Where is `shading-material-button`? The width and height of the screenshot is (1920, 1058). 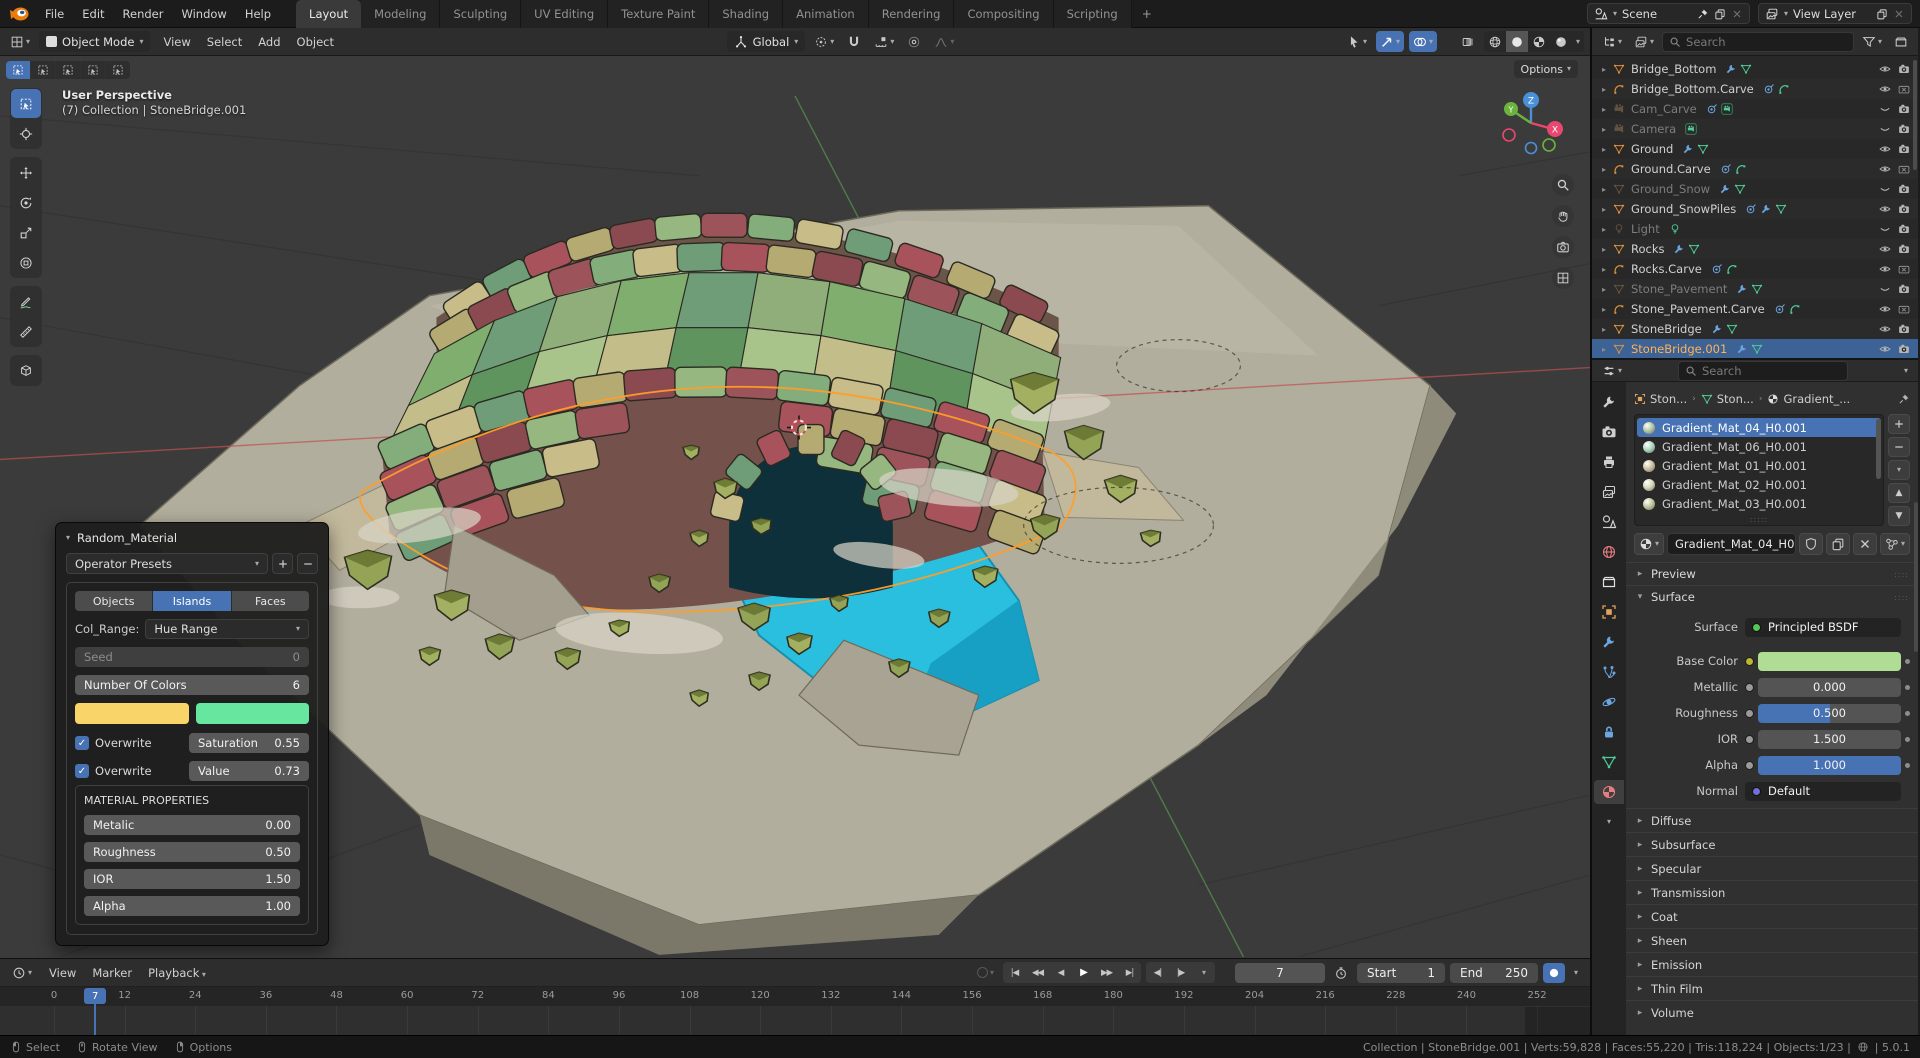
shading-material-button is located at coordinates (1539, 41).